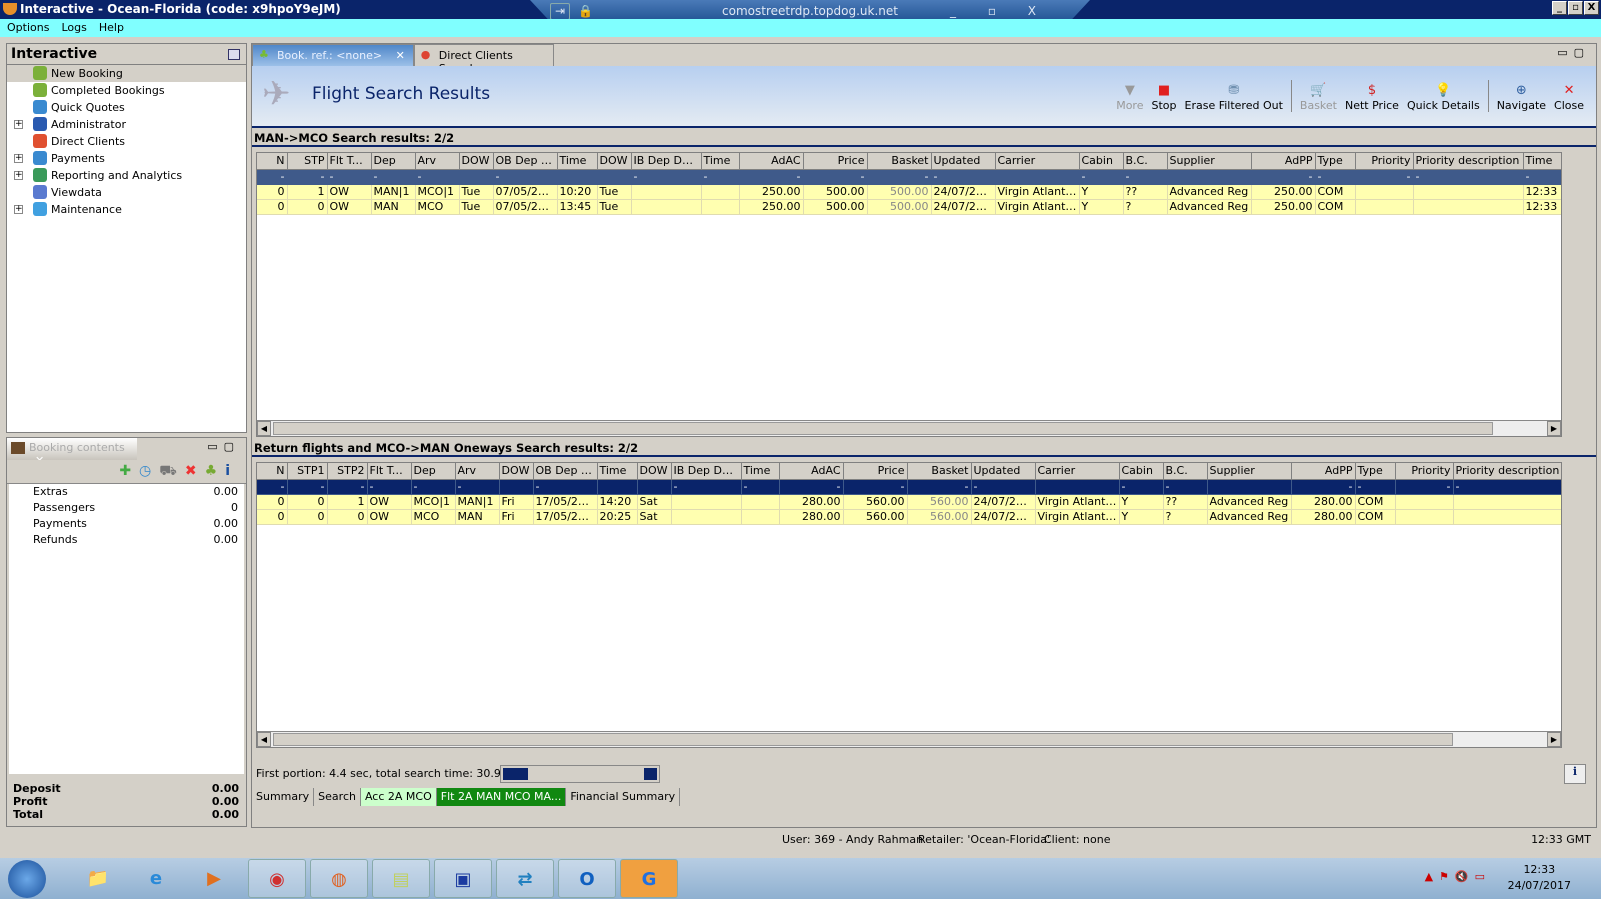 The width and height of the screenshot is (1601, 899). I want to click on column-header: Price, so click(875, 471).